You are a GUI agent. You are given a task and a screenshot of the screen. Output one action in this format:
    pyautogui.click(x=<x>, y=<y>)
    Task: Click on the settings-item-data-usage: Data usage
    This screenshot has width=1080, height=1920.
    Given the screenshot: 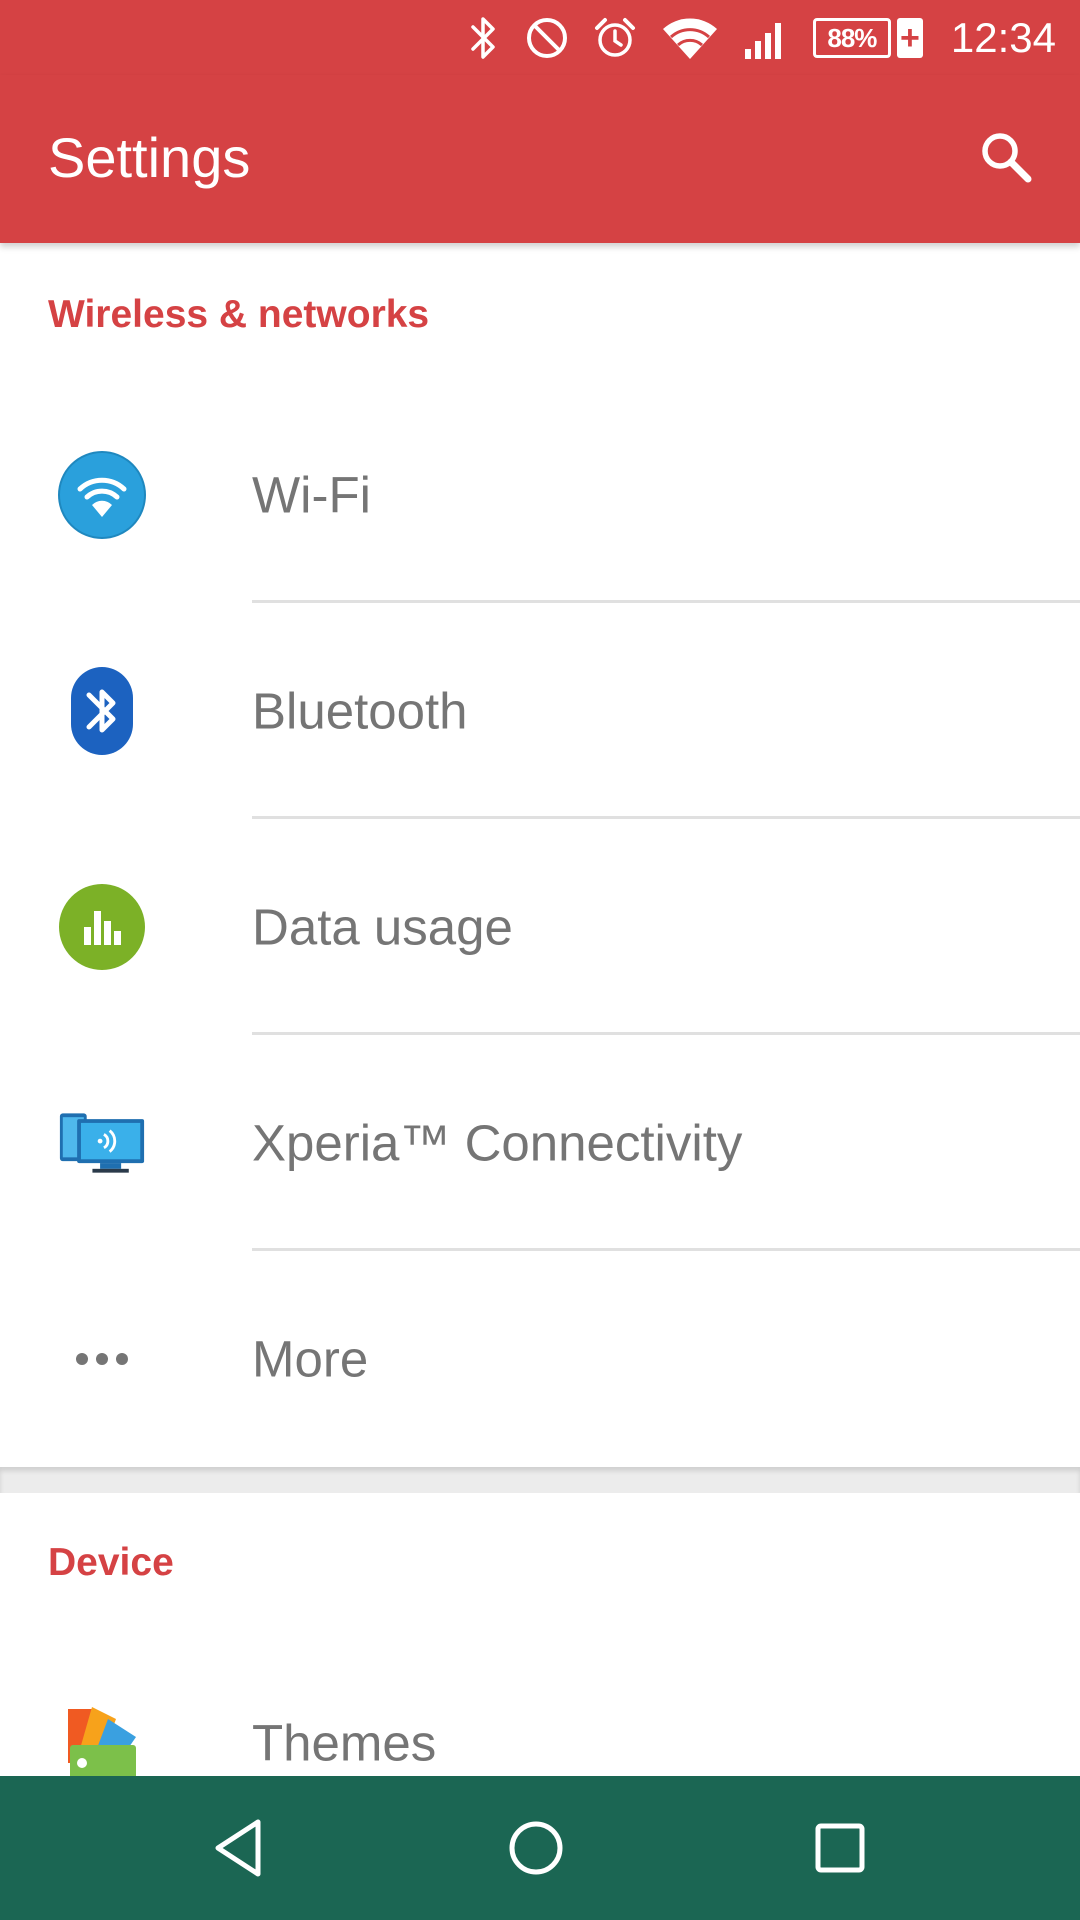 What is the action you would take?
    pyautogui.click(x=540, y=927)
    